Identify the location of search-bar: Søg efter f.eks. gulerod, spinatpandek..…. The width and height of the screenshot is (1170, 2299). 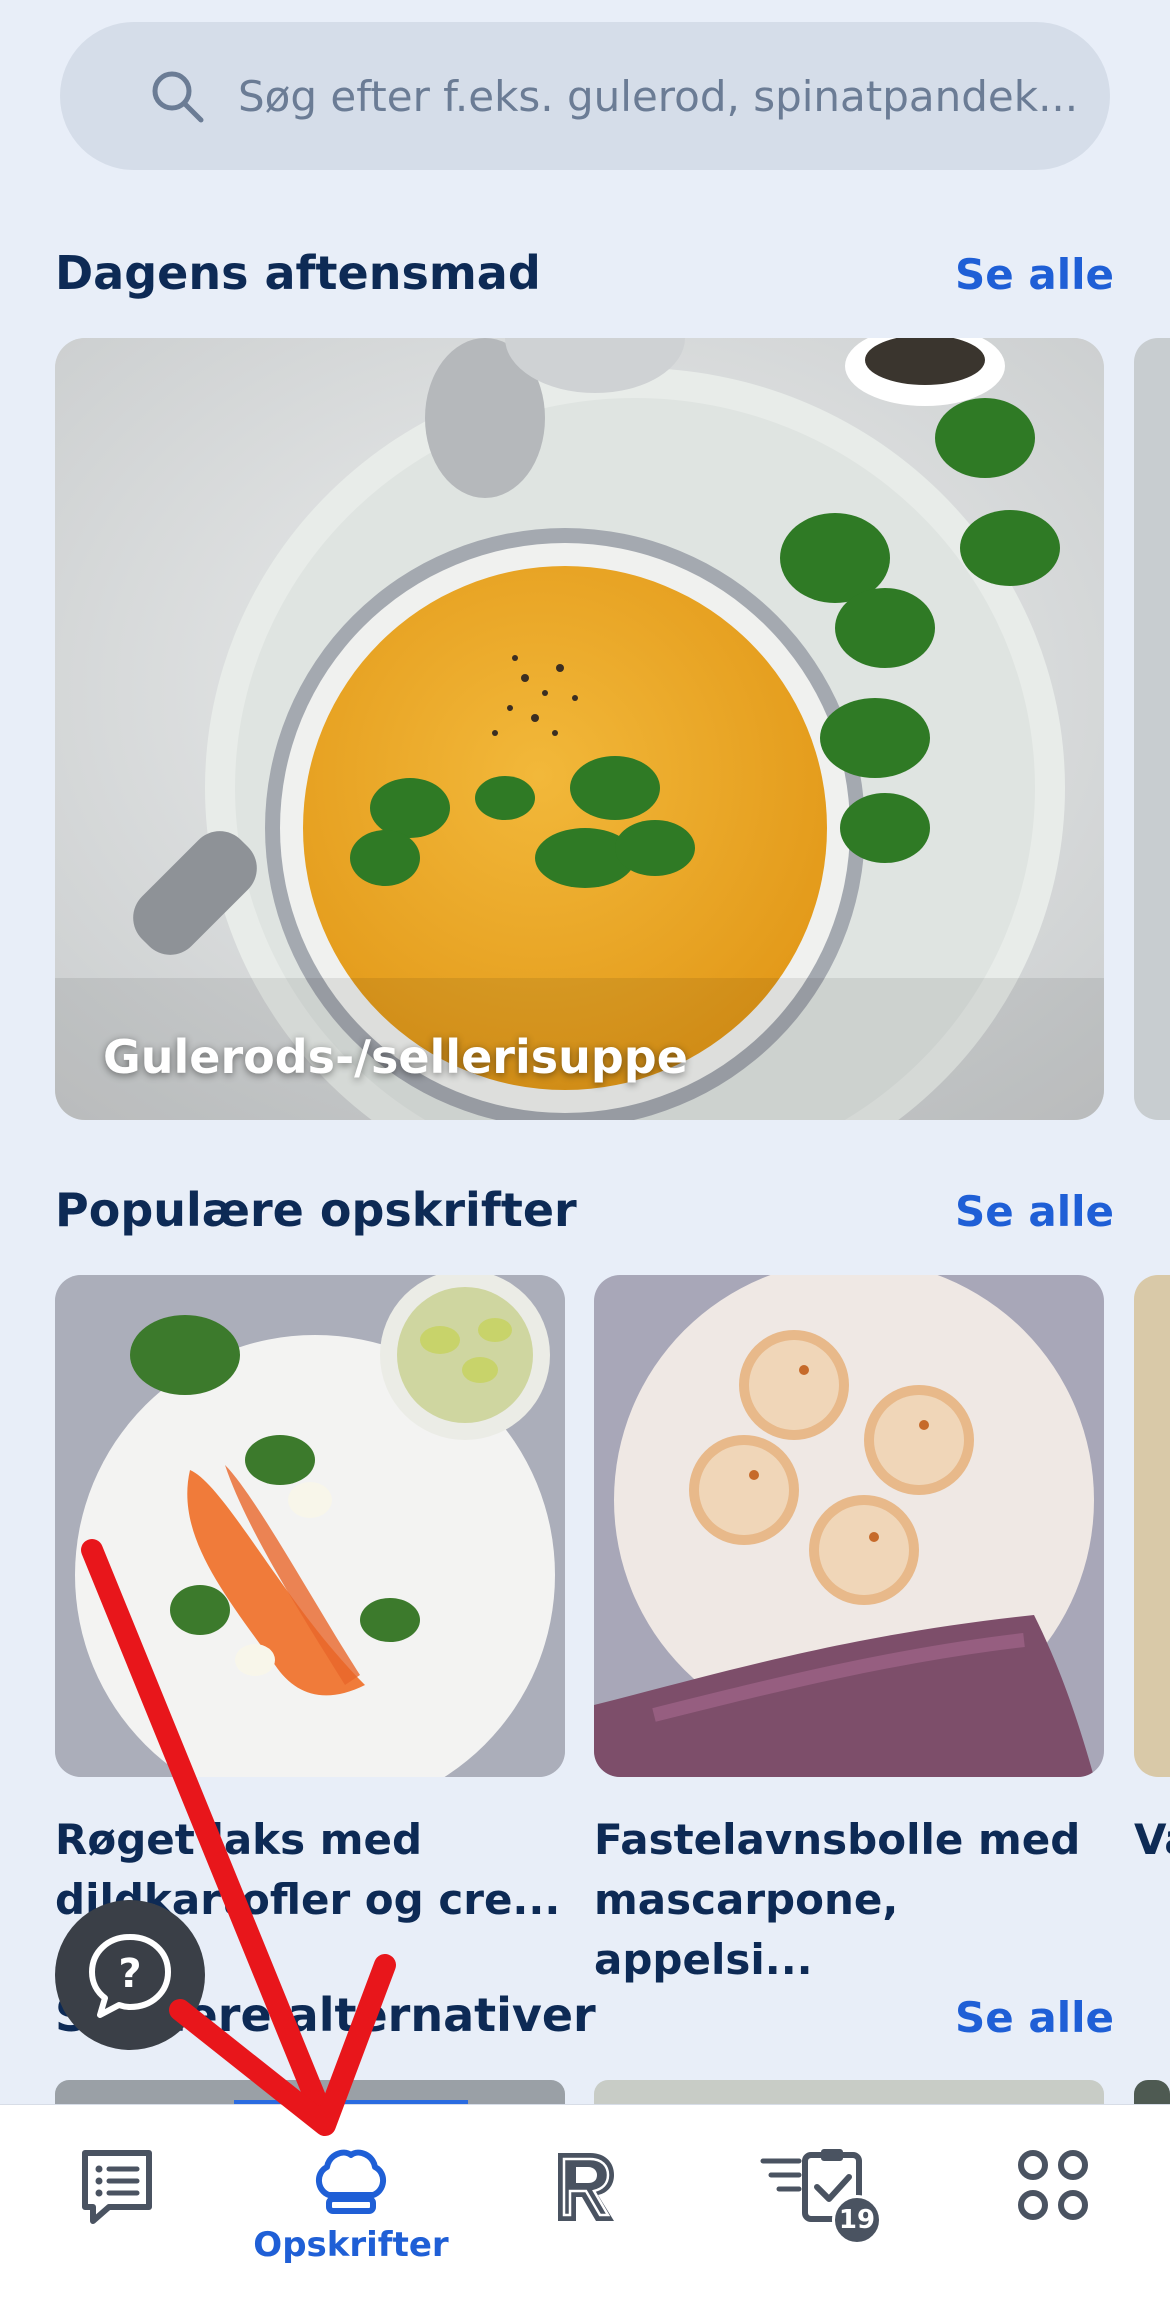
(585, 96).